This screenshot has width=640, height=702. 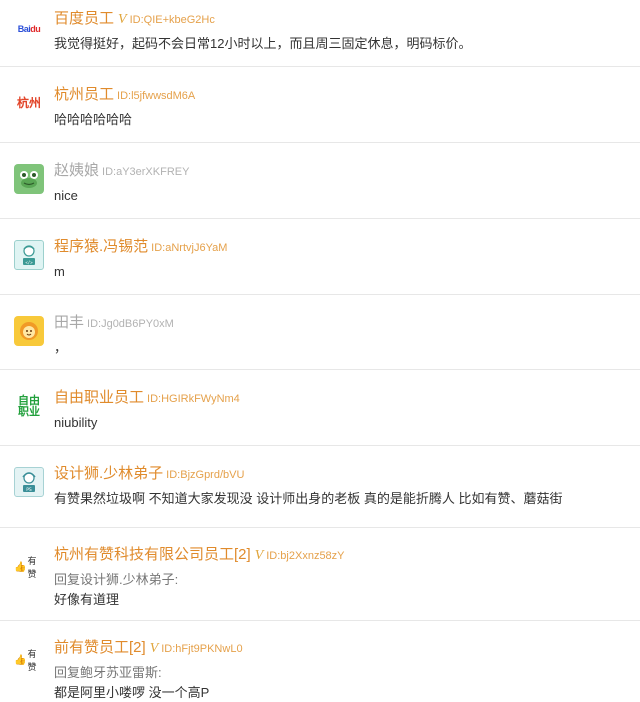 I want to click on comment-item: </> 程序猿.冯锡范 ID:aNrtvjJ6YaM m, so click(x=320, y=257).